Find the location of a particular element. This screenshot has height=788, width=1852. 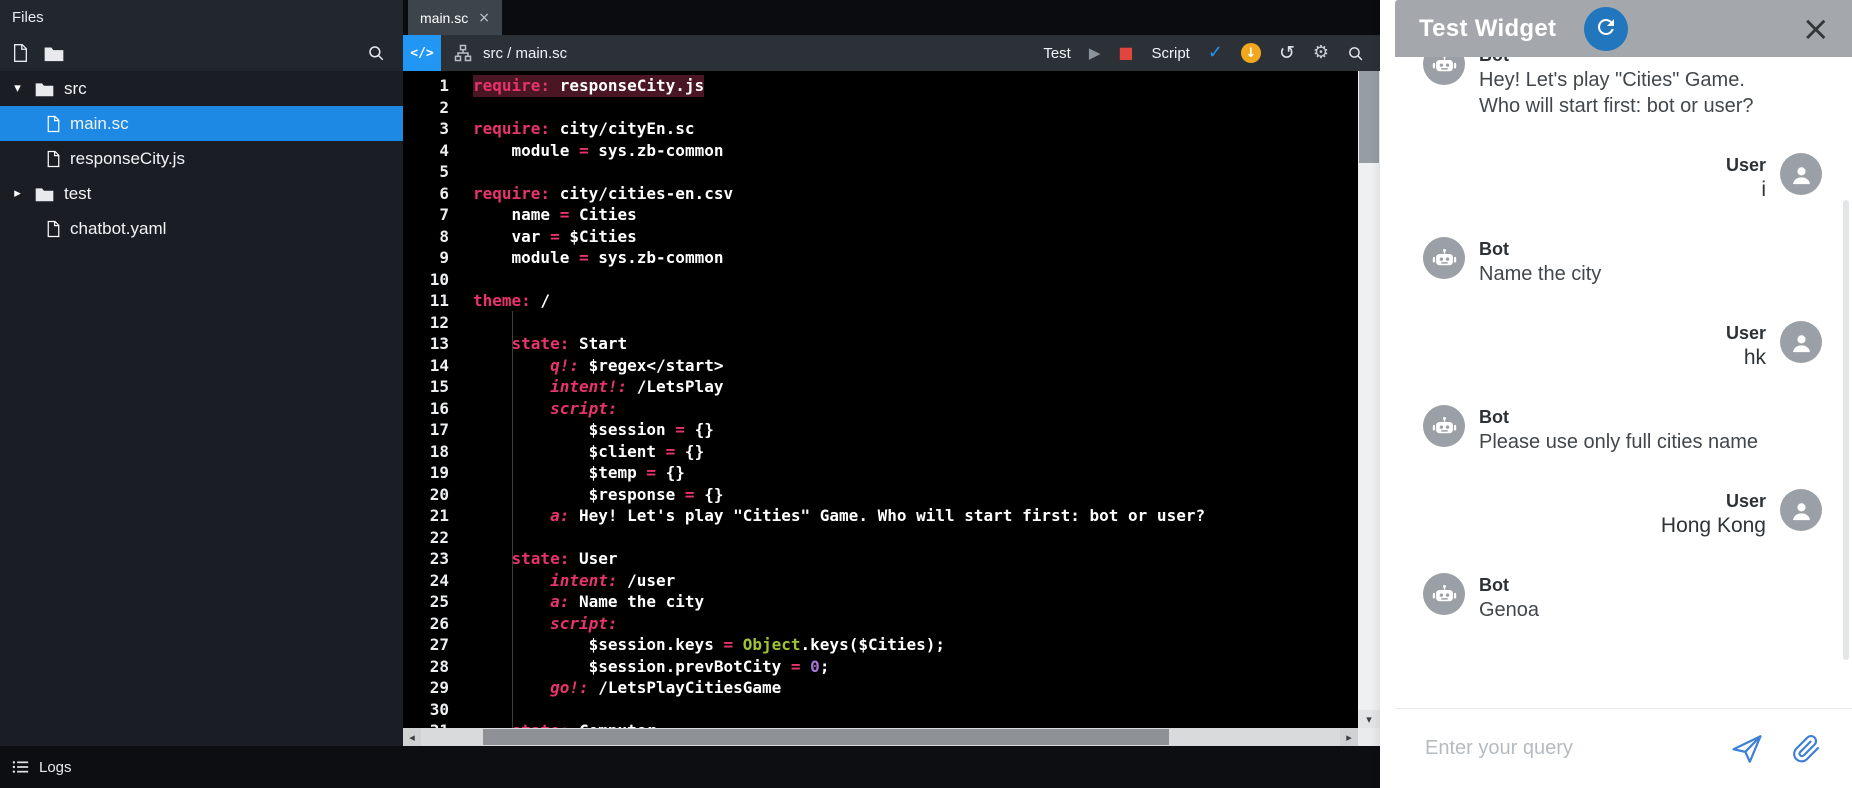

chat-input-field: Enter your query is located at coordinates (1564, 748).